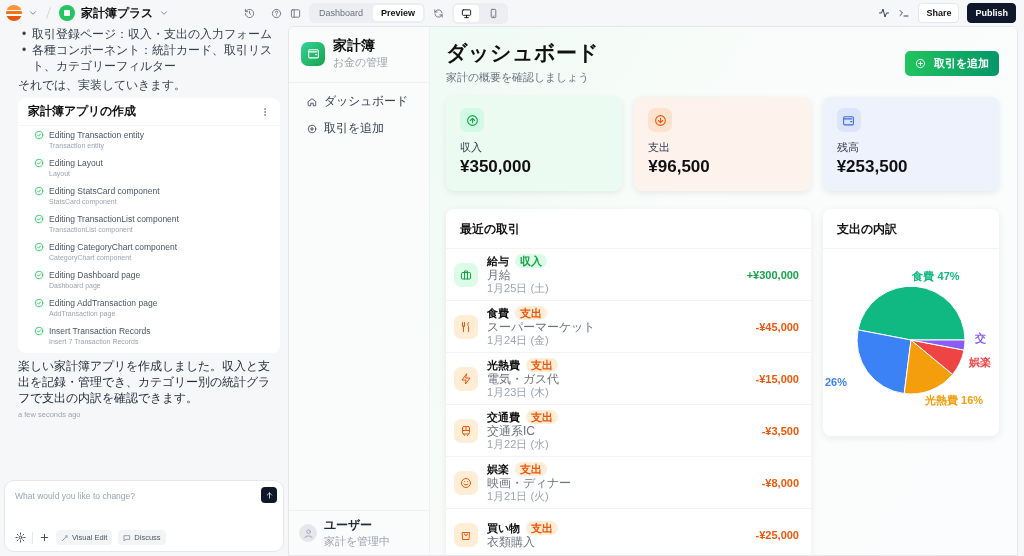 The width and height of the screenshot is (1024, 556). Describe the element at coordinates (102, 85) in the screenshot. I see `chat-text: それでは、実装していきます。` at that location.